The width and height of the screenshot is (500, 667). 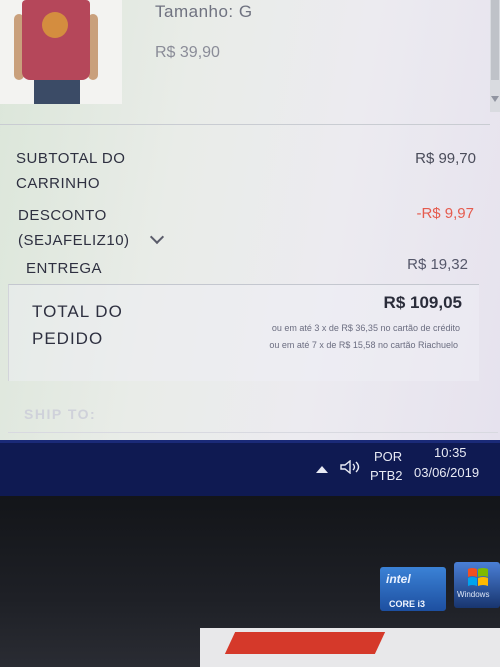 I want to click on scrollbar-thumb, so click(x=495, y=40).